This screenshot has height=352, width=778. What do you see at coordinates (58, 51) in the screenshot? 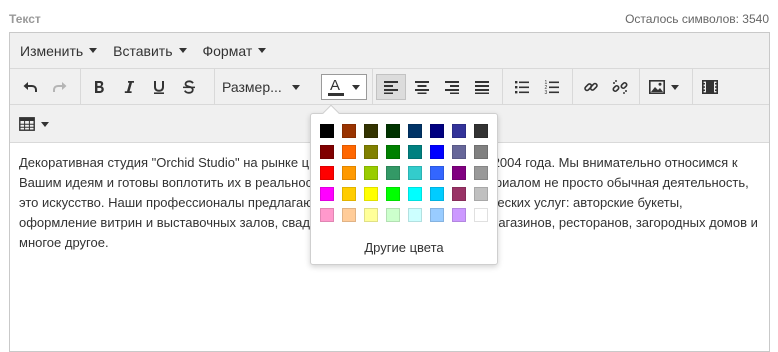
I see `menu-edit: Изменить` at bounding box center [58, 51].